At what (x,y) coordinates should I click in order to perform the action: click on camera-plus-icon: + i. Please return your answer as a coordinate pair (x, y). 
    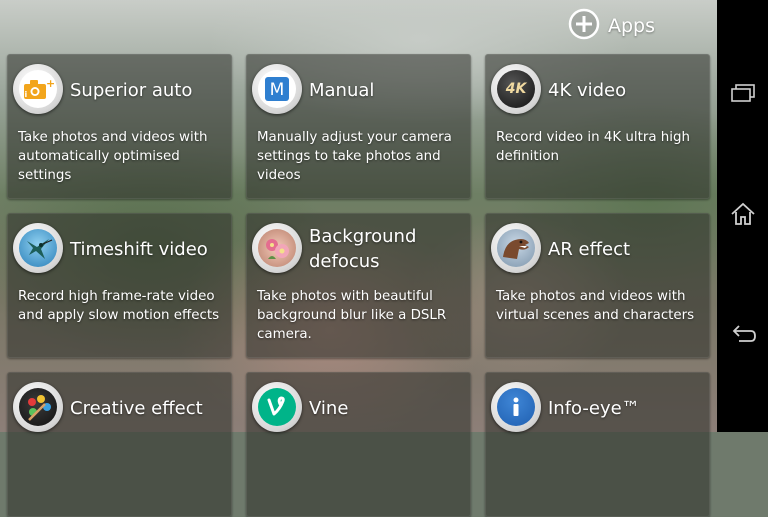
    Looking at the image, I should click on (38, 89).